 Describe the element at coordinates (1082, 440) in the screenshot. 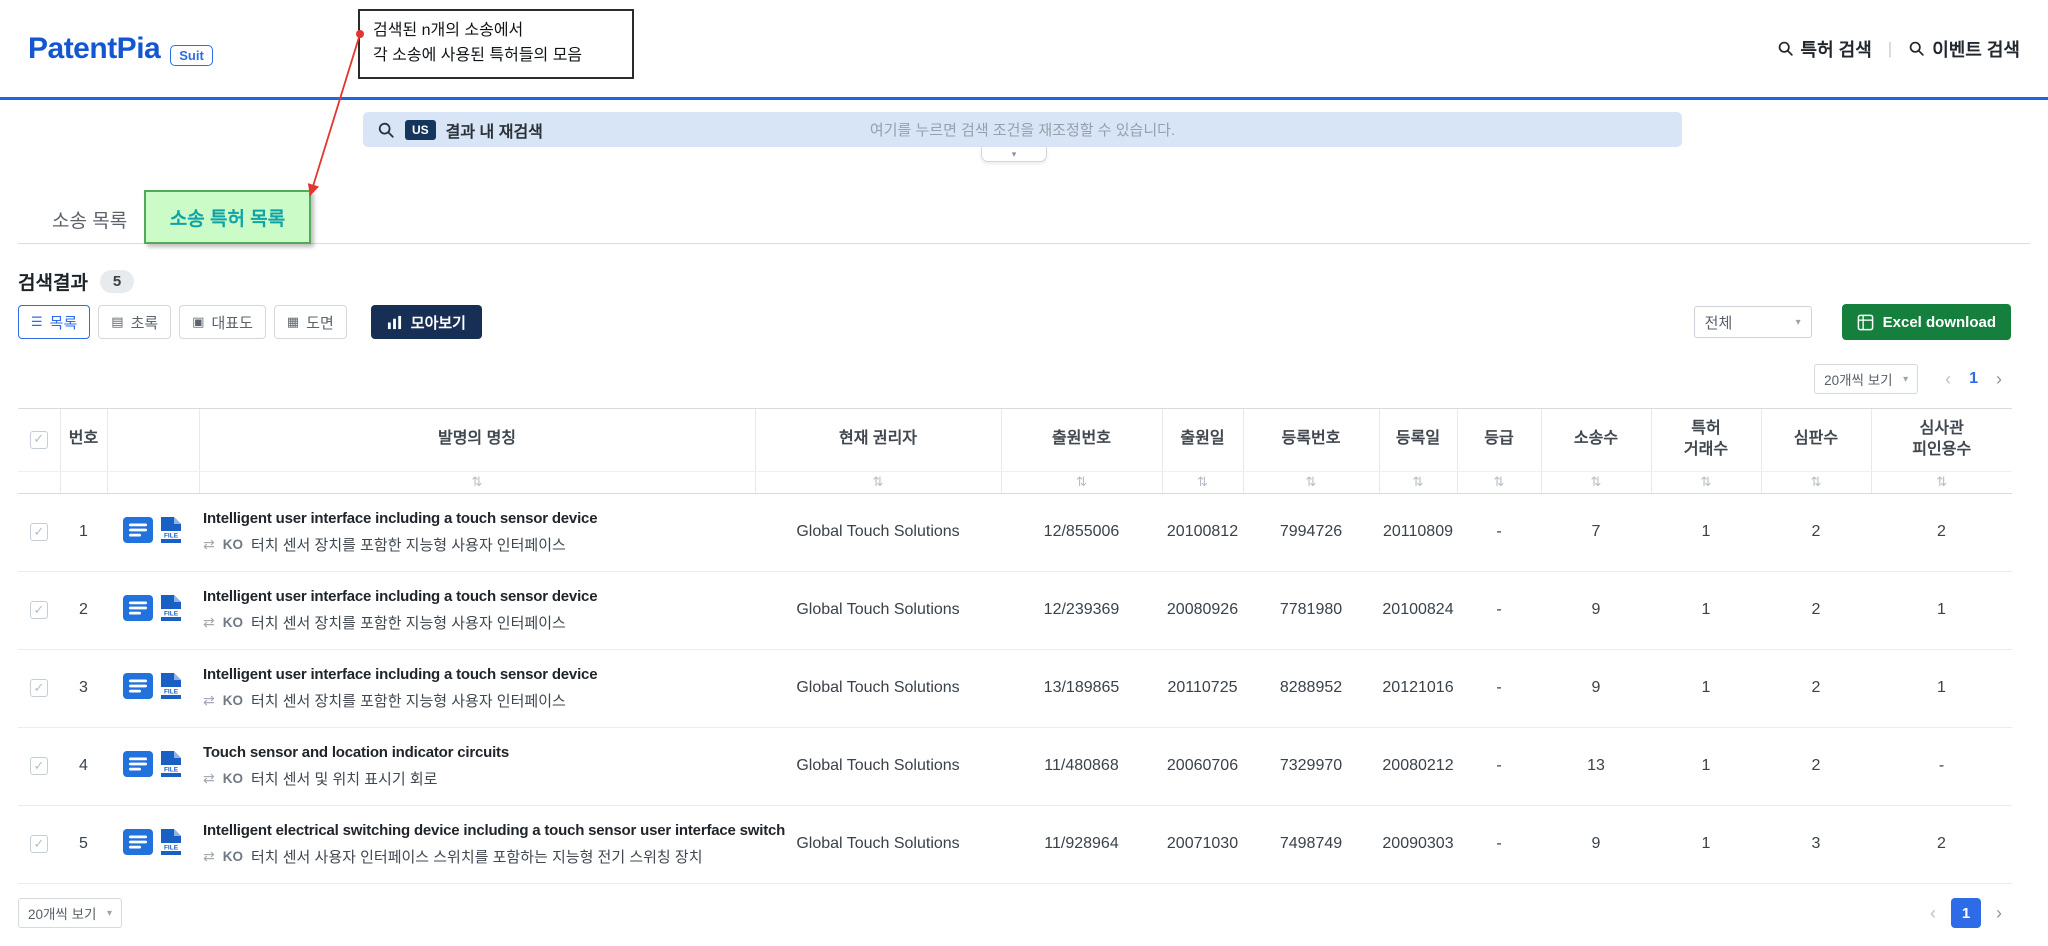

I see `column-header-app_no: 출원번호` at that location.